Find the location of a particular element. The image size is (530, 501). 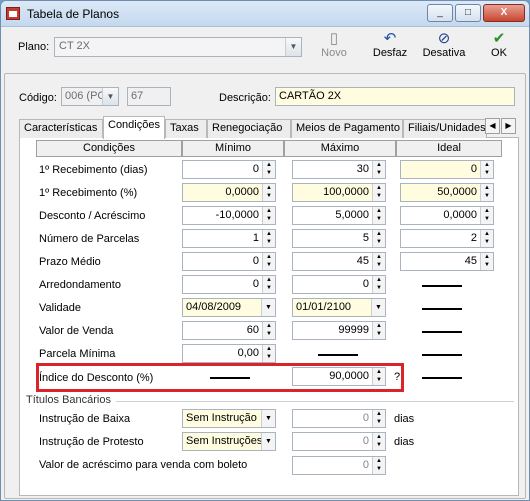

row-label: Parcela Mínima is located at coordinates (77, 354).